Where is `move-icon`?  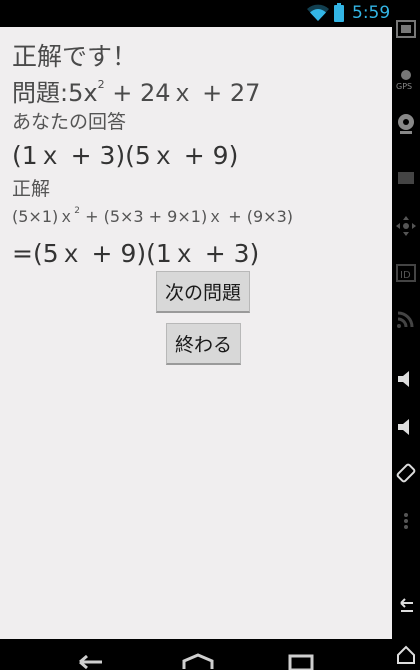
move-icon is located at coordinates (406, 226).